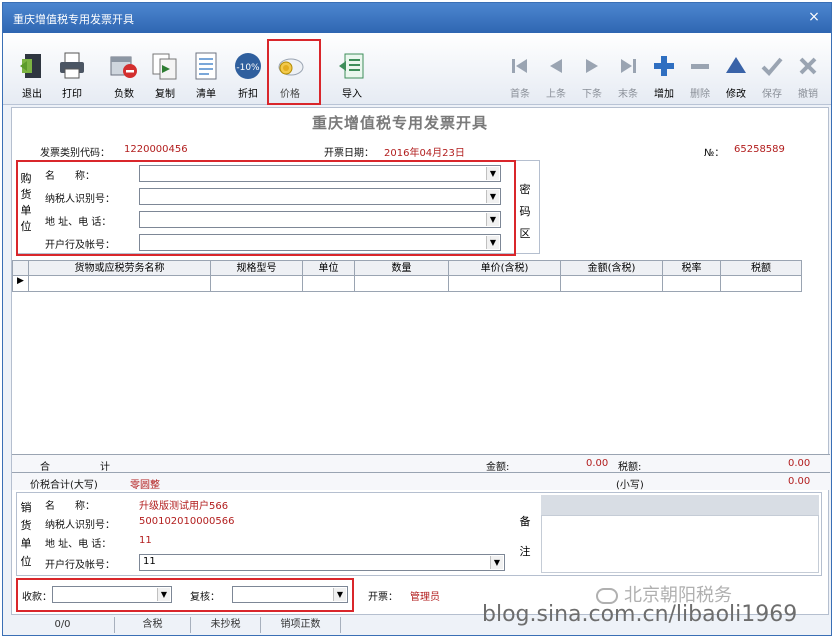 The width and height of the screenshot is (837, 640). Describe the element at coordinates (72, 65) in the screenshot. I see `printer-icon` at that location.